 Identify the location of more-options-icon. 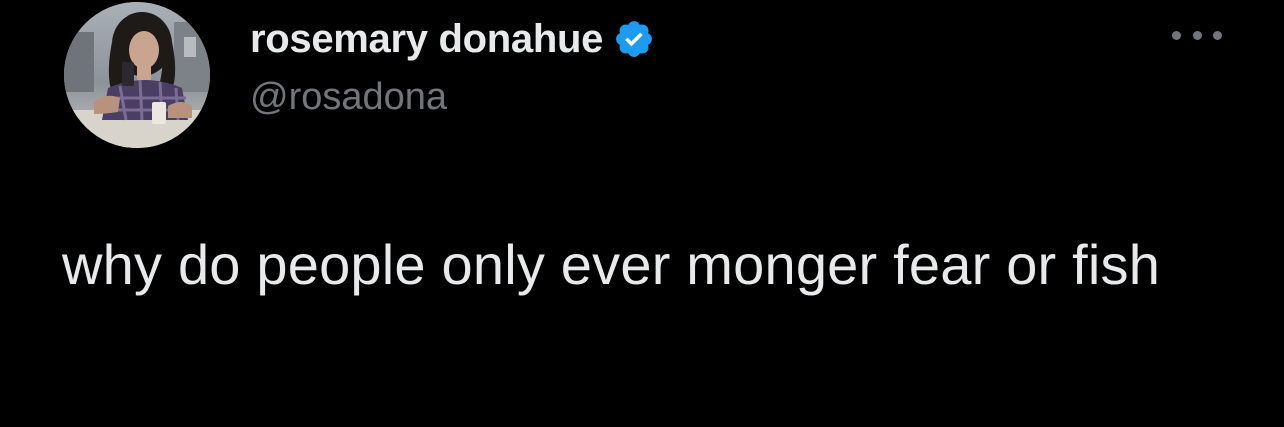
(1197, 35).